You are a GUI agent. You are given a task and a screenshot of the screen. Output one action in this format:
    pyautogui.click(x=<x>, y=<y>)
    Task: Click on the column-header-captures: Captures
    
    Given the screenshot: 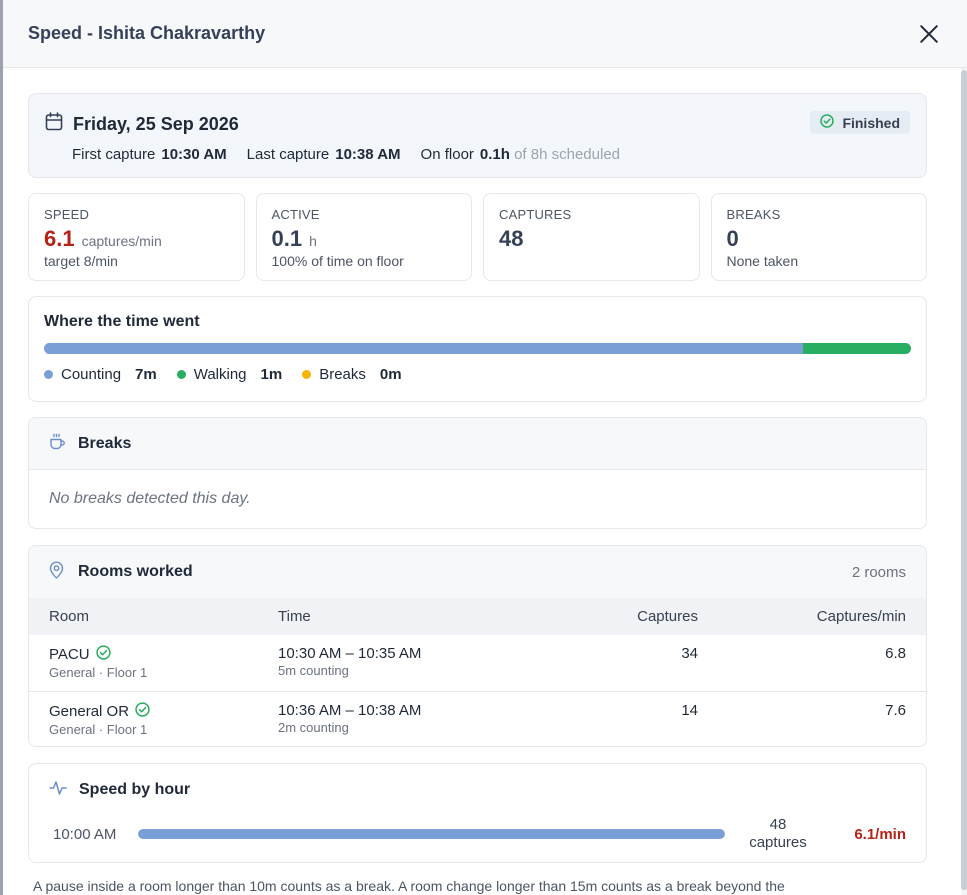 What is the action you would take?
    pyautogui.click(x=613, y=616)
    